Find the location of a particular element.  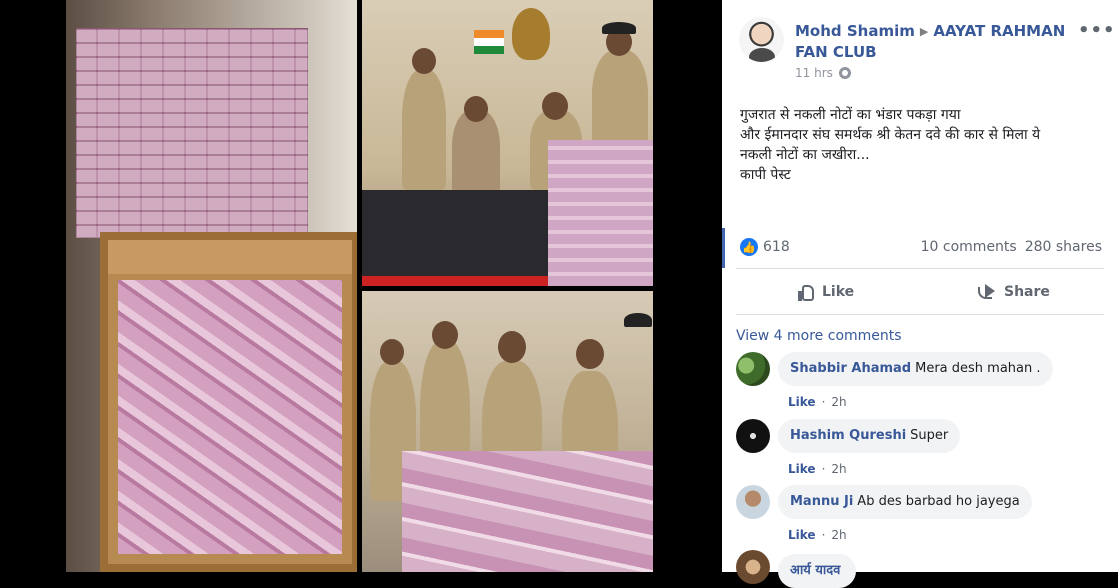

wooden-crate is located at coordinates (228, 402).